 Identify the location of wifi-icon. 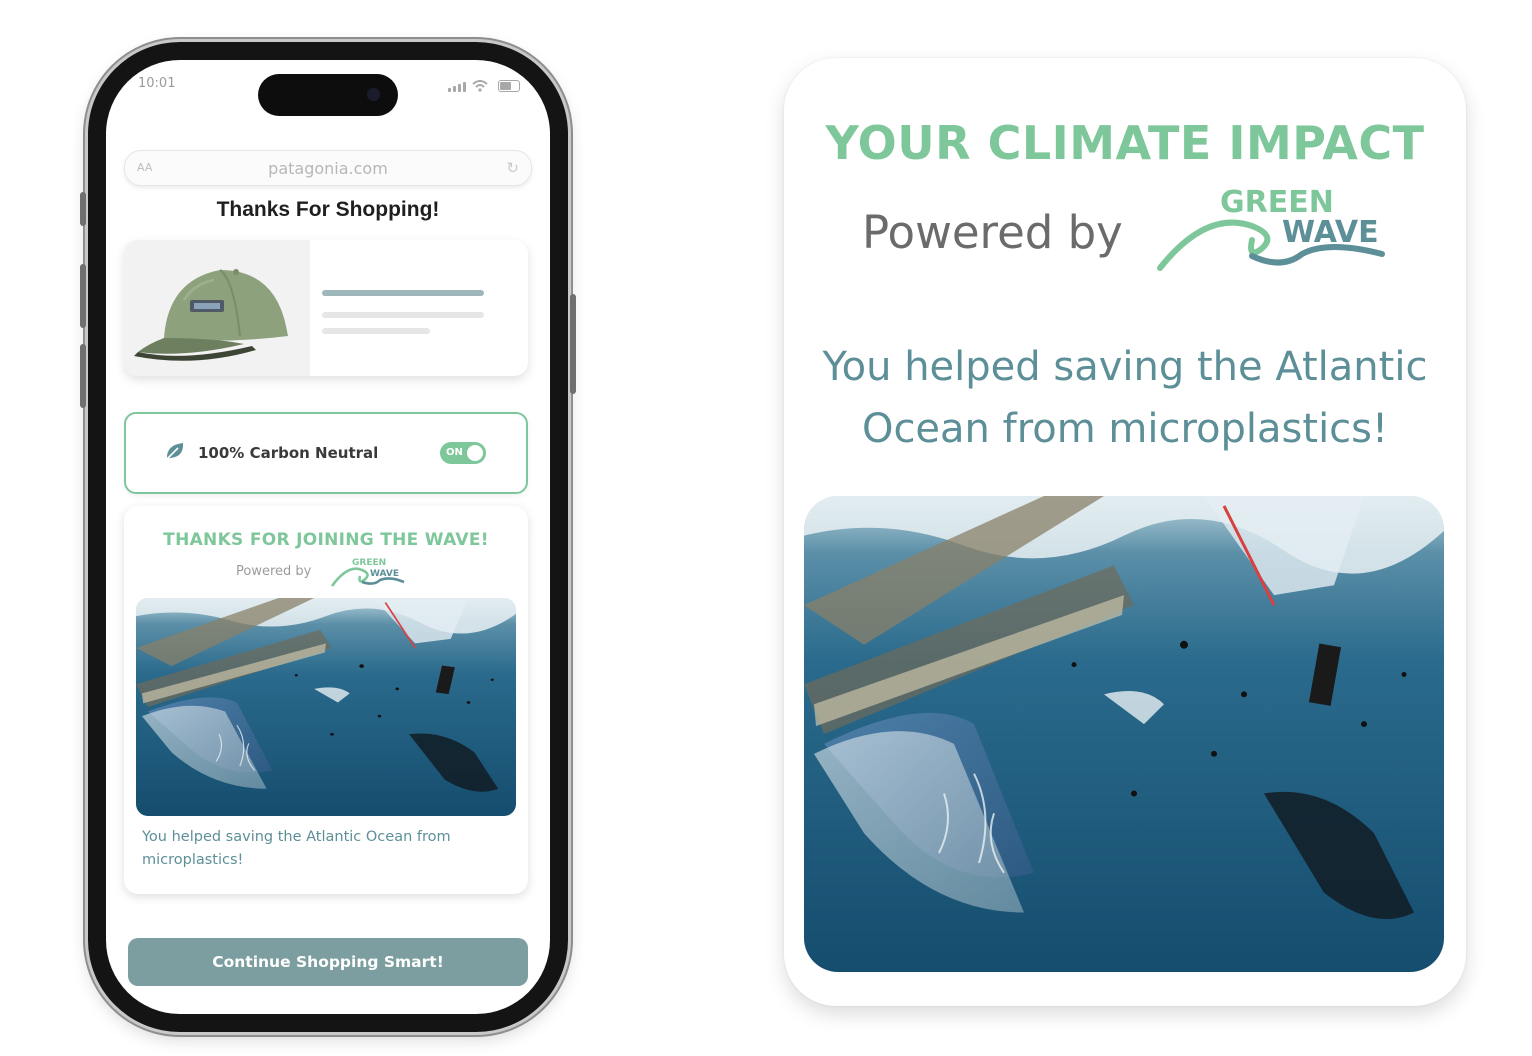
(480, 86).